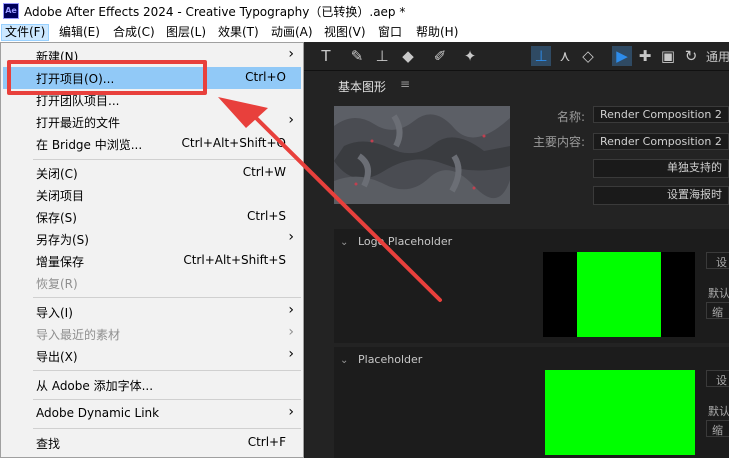  I want to click on menu-item-find: 查找 Ctrl+F, so click(152, 443).